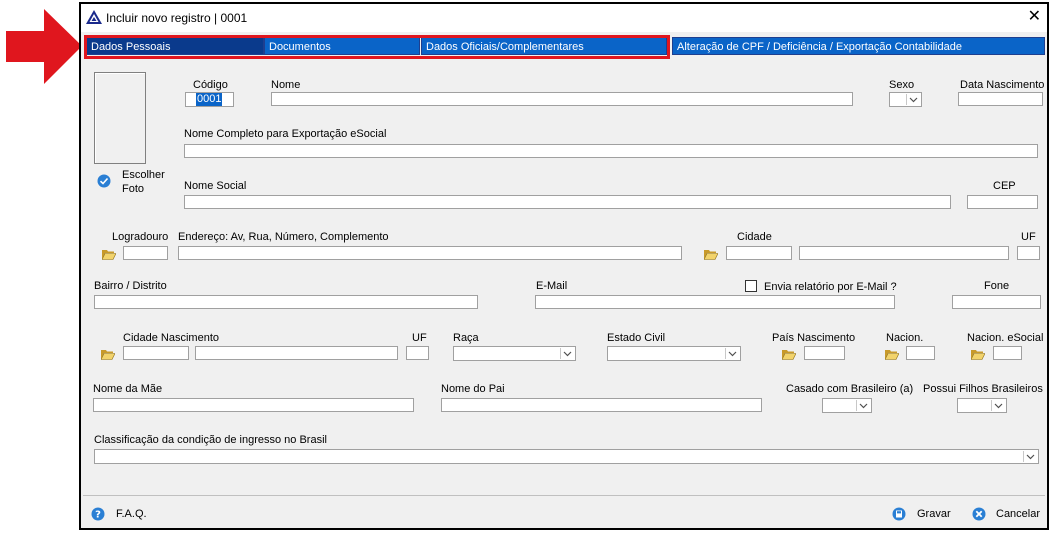 Image resolution: width=1053 pixels, height=536 pixels. What do you see at coordinates (982, 405) in the screenshot?
I see `filhos-brasileiros-select` at bounding box center [982, 405].